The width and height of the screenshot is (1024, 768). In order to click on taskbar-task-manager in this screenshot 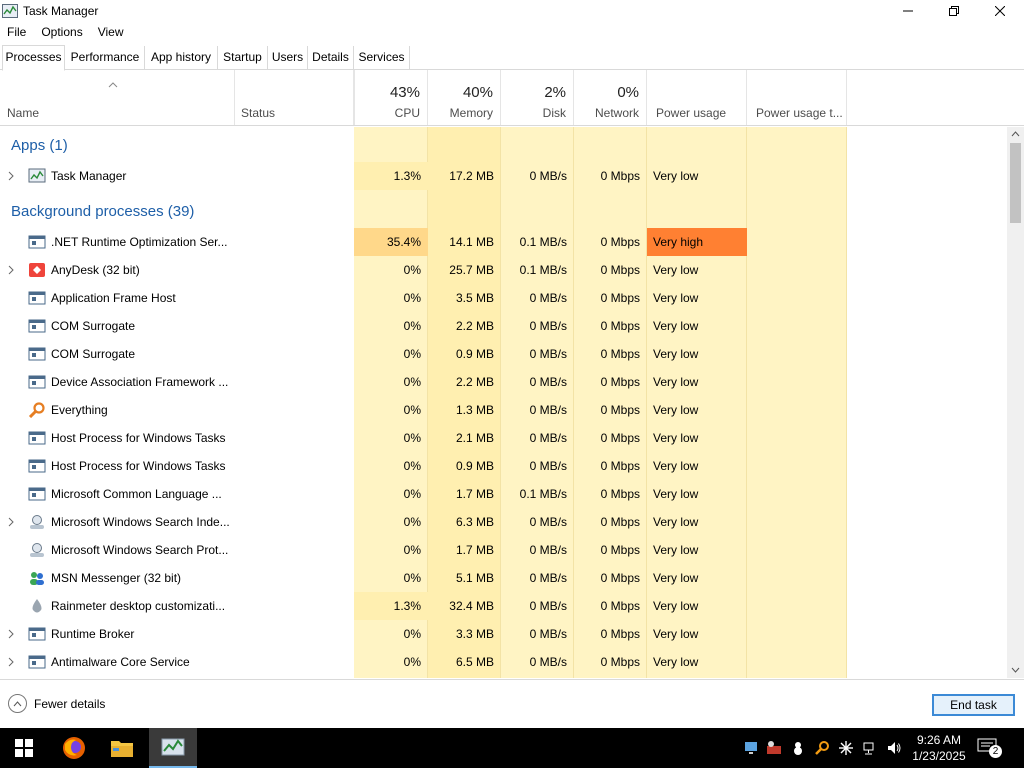, I will do `click(173, 748)`.